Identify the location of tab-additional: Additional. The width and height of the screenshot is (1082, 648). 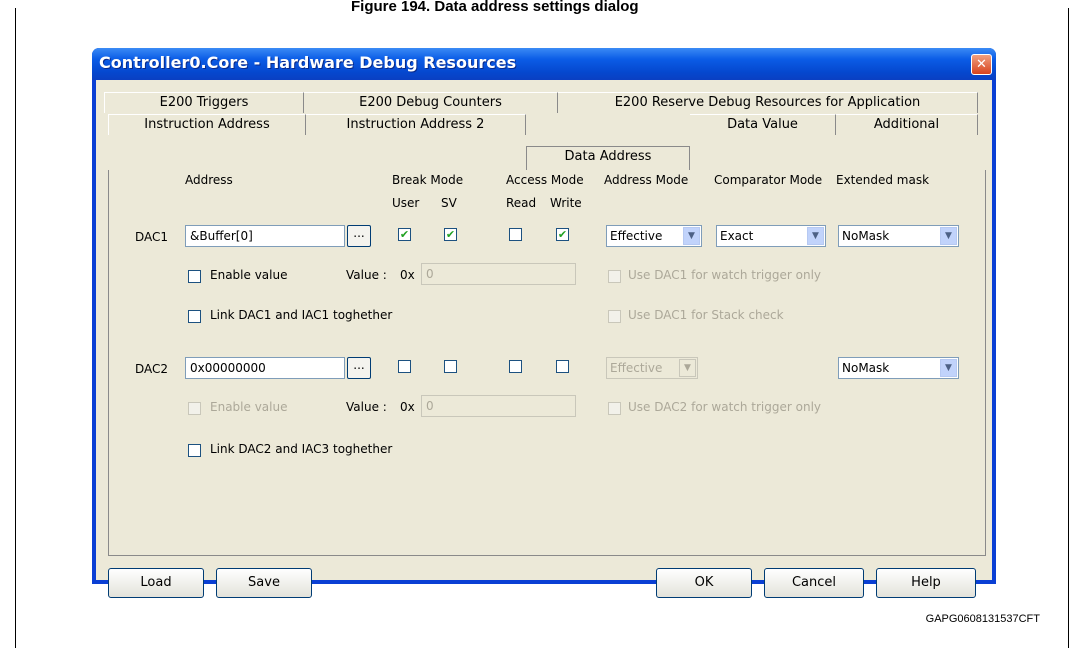
(907, 124).